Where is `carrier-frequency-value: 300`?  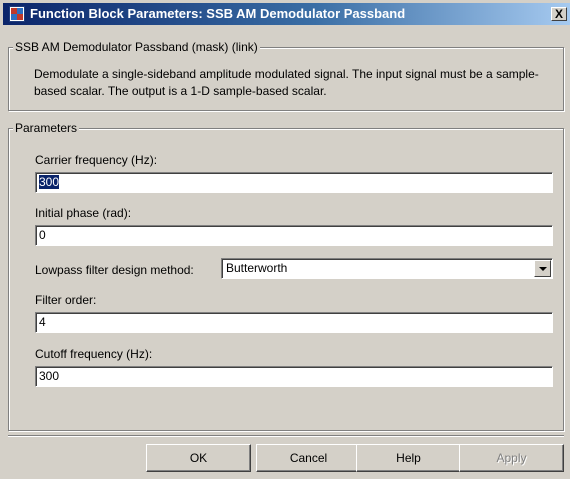 carrier-frequency-value: 300 is located at coordinates (49, 182).